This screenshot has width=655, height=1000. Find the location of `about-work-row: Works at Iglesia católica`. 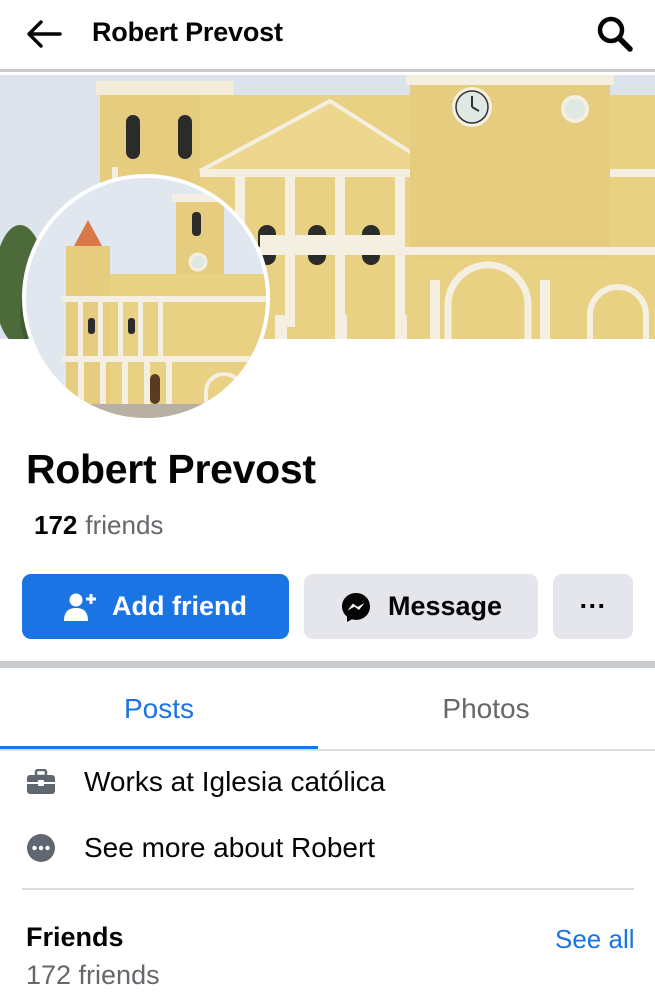

about-work-row: Works at Iglesia católica is located at coordinates (327, 782).